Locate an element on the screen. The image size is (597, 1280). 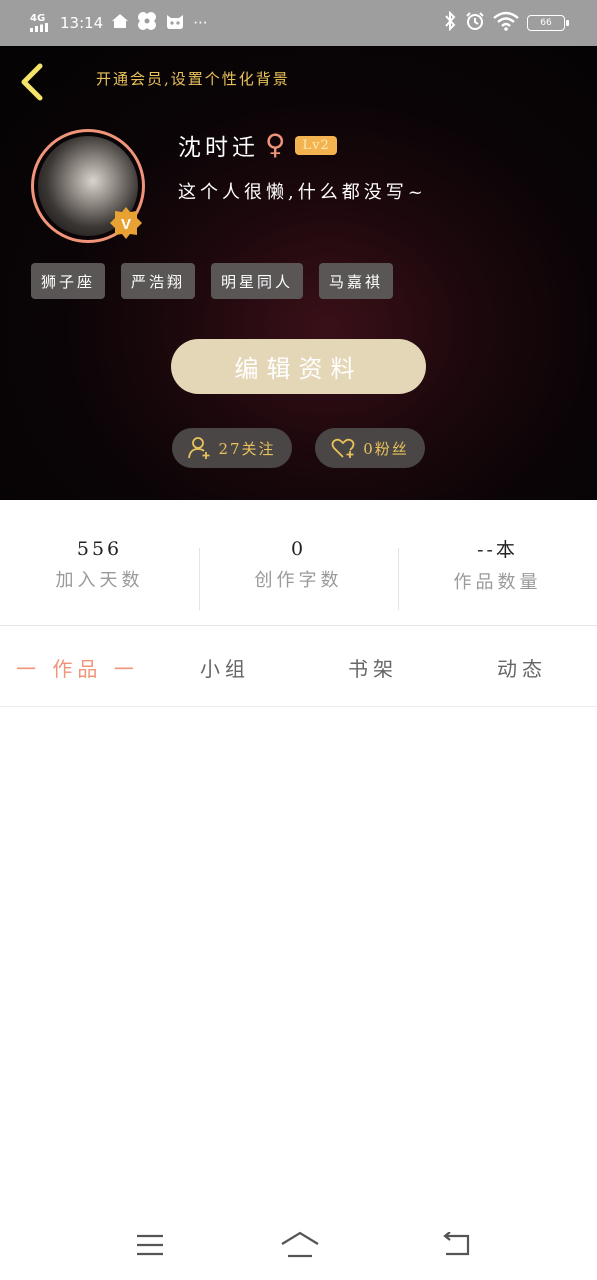
status-left: 4G 13:14 ··· is located at coordinates (119, 23).